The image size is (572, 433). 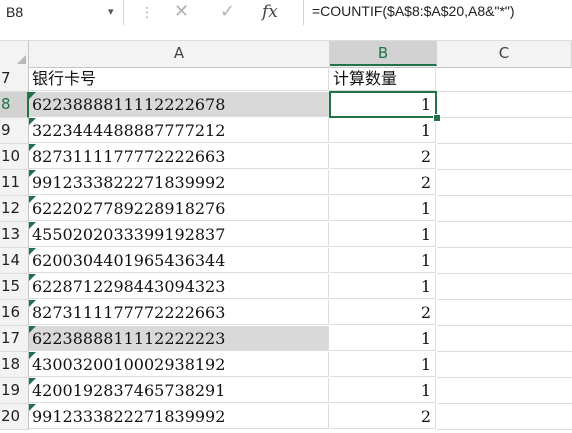 I want to click on row-number: 16, so click(x=10, y=312).